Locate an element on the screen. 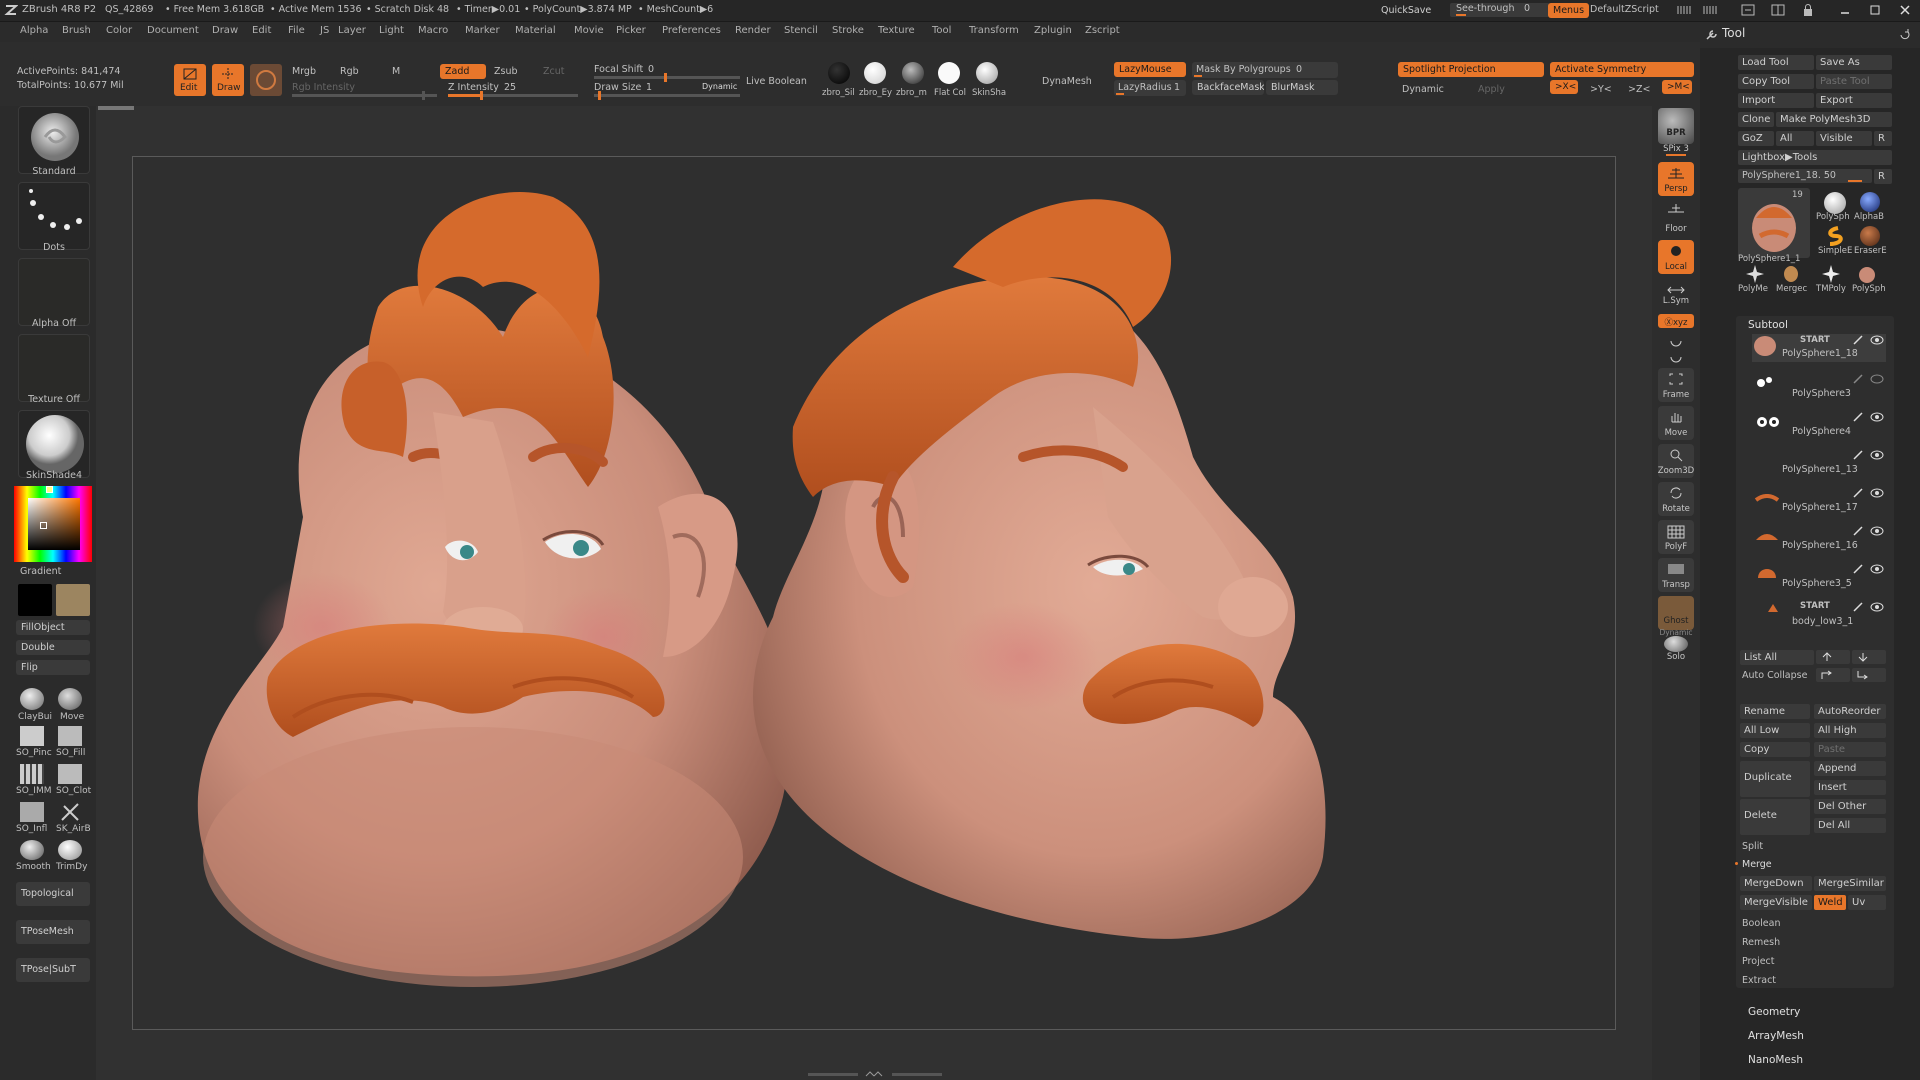 The width and height of the screenshot is (1920, 1080). lazymouse-button: LazyMouse is located at coordinates (1150, 69).